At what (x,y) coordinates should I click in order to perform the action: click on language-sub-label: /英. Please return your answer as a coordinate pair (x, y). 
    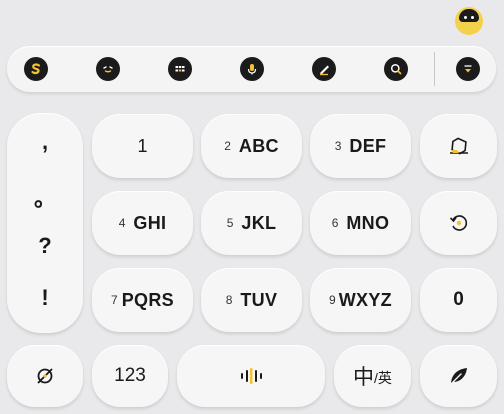
    Looking at the image, I should click on (383, 378).